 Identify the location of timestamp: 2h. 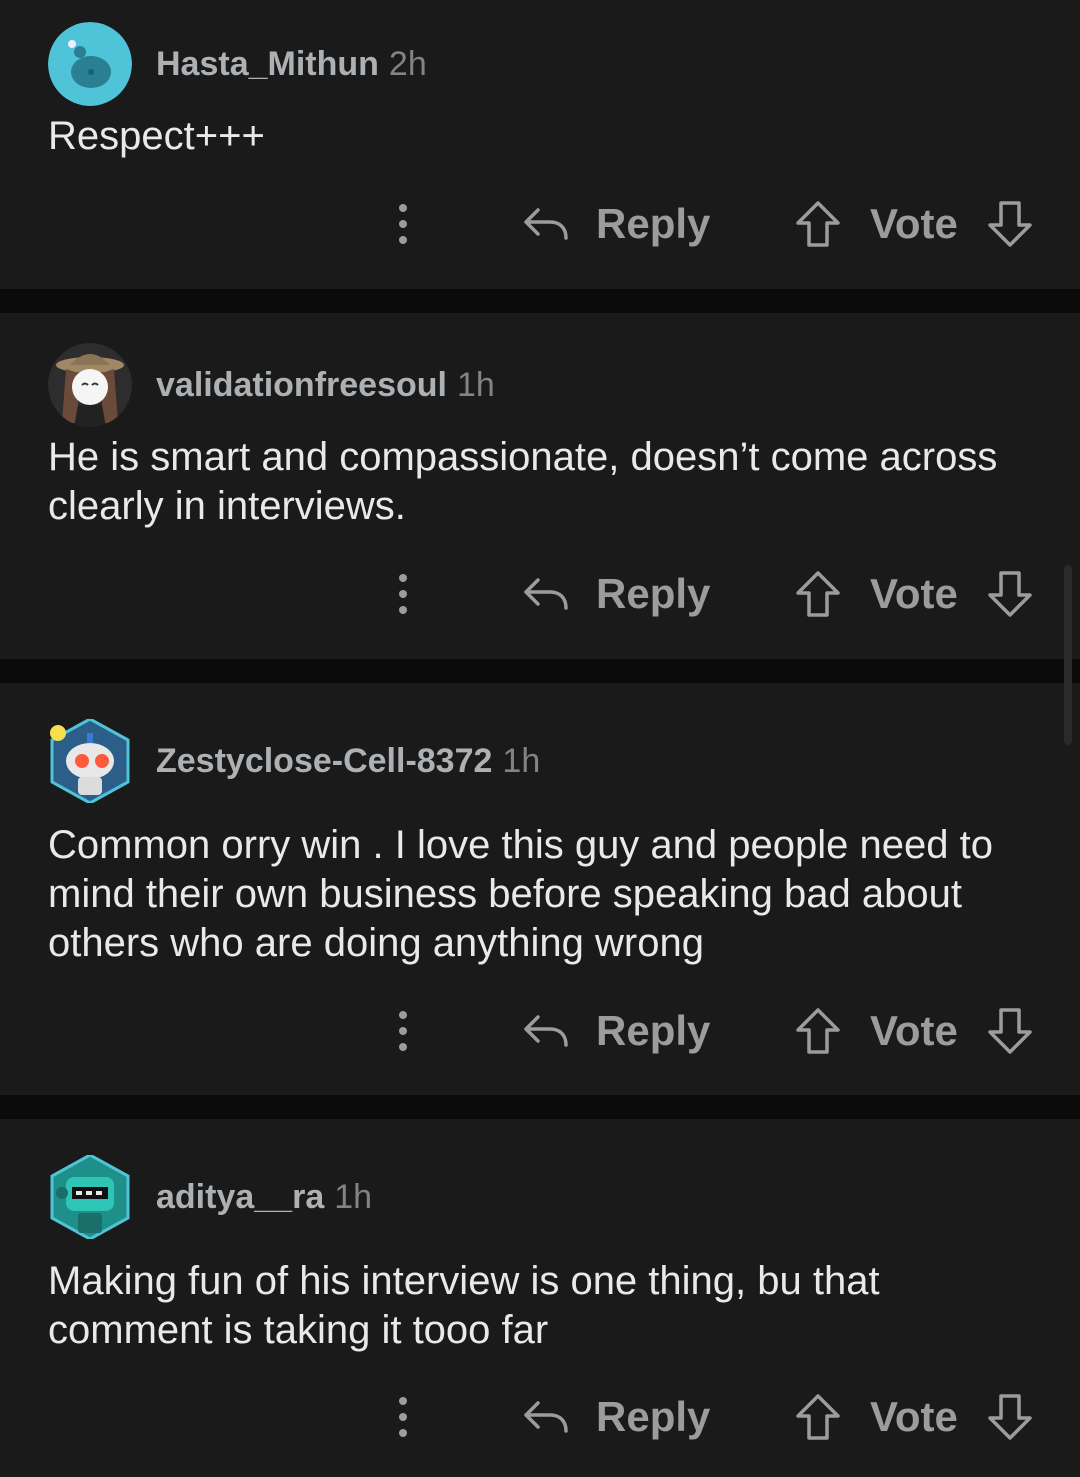
(407, 63).